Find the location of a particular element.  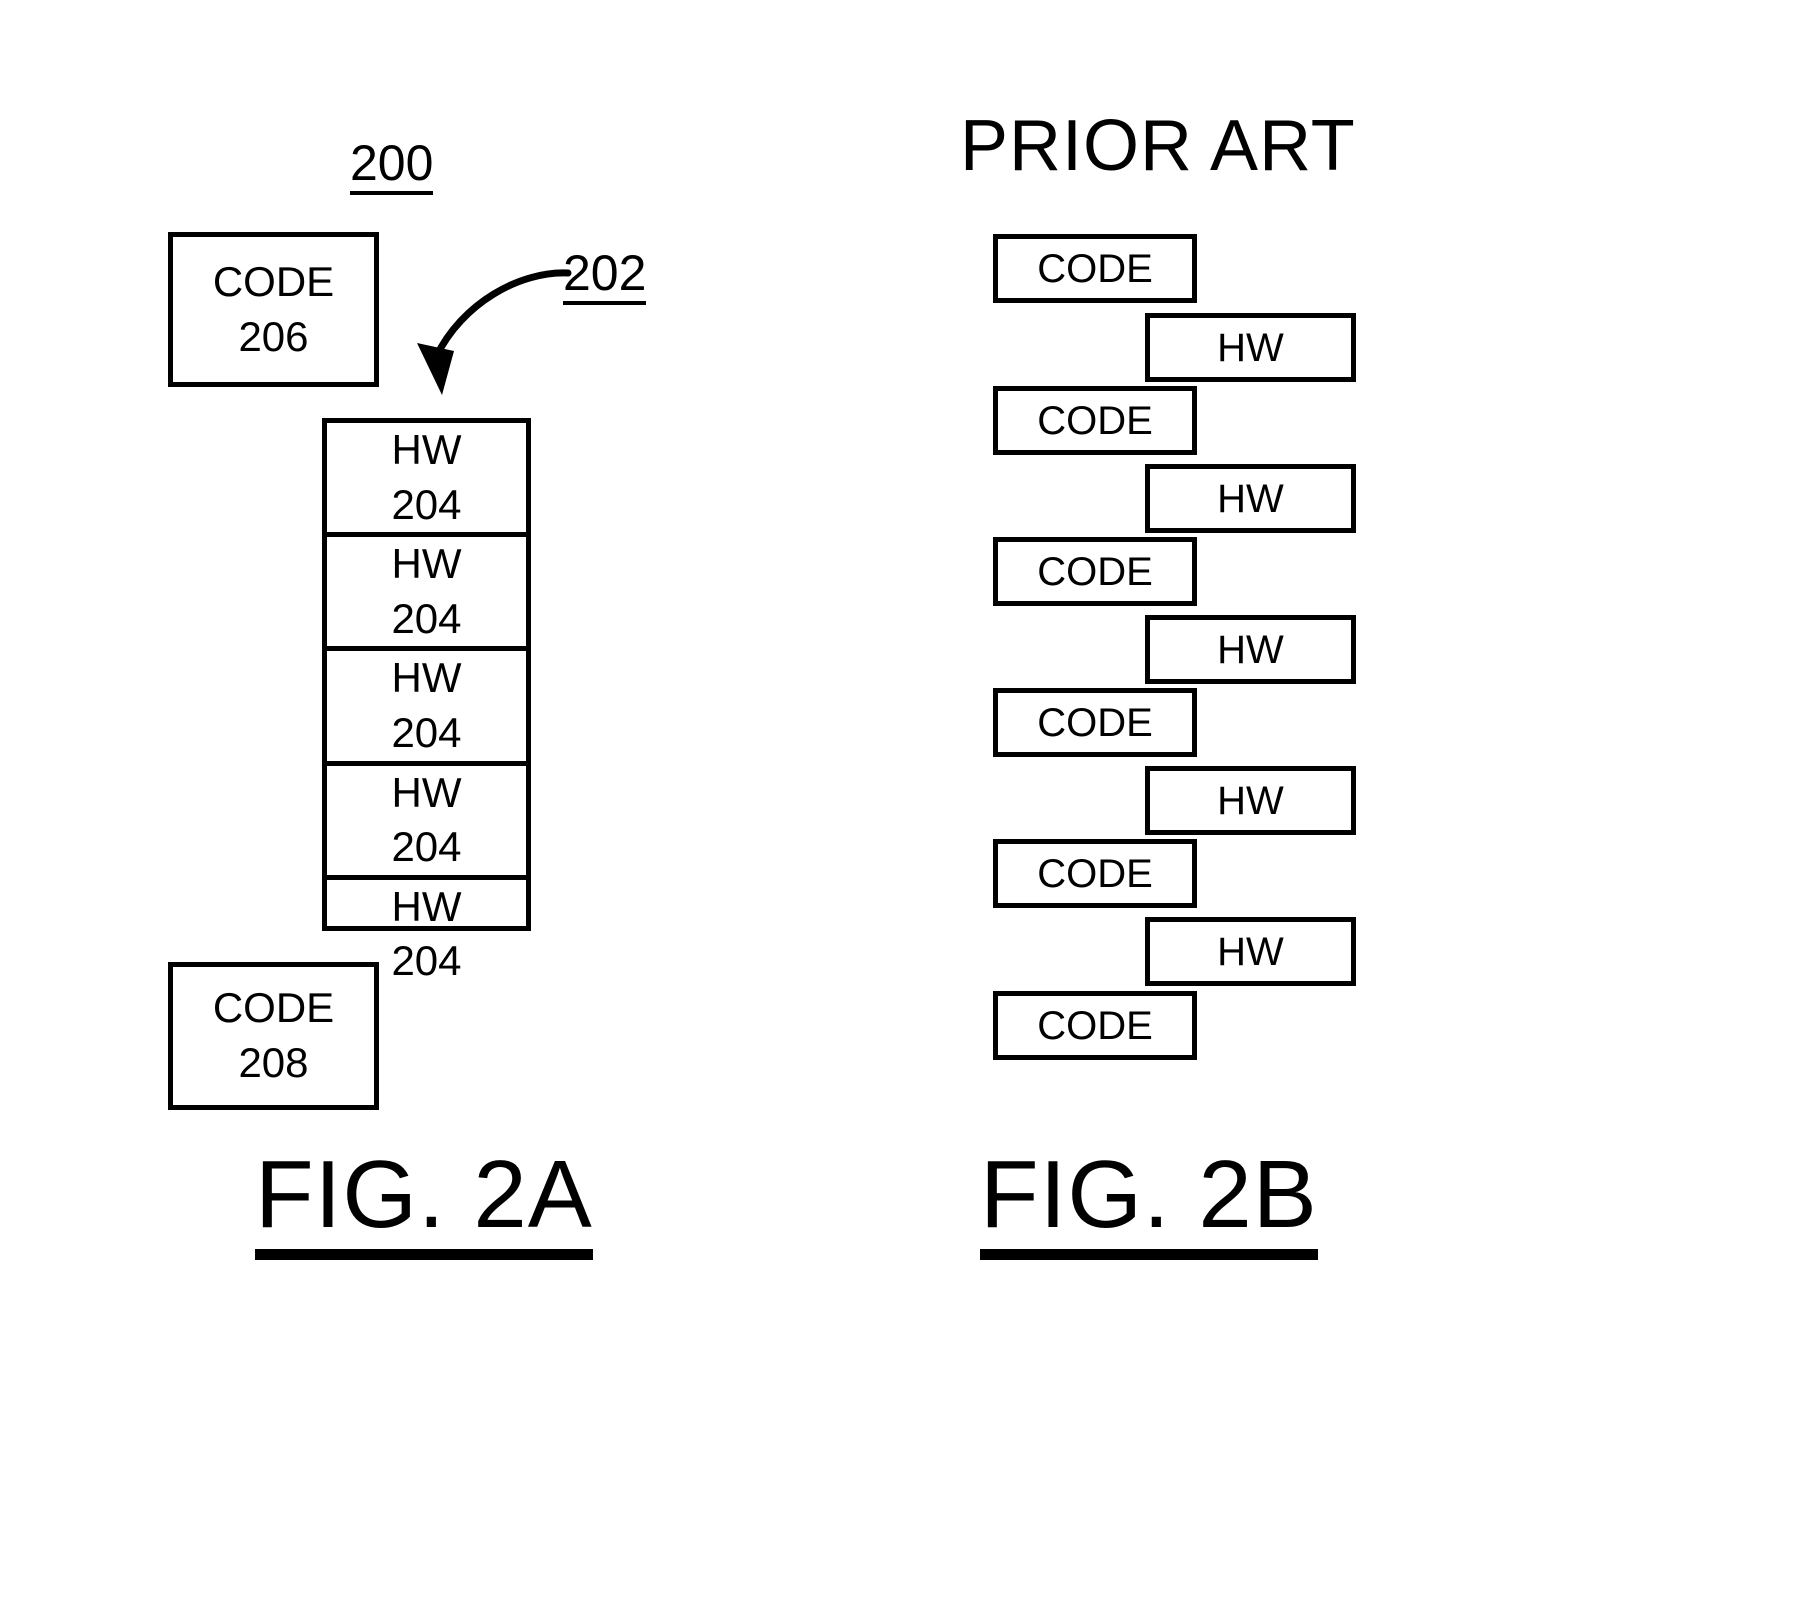

reference-number-200: 200 is located at coordinates (392, 166).